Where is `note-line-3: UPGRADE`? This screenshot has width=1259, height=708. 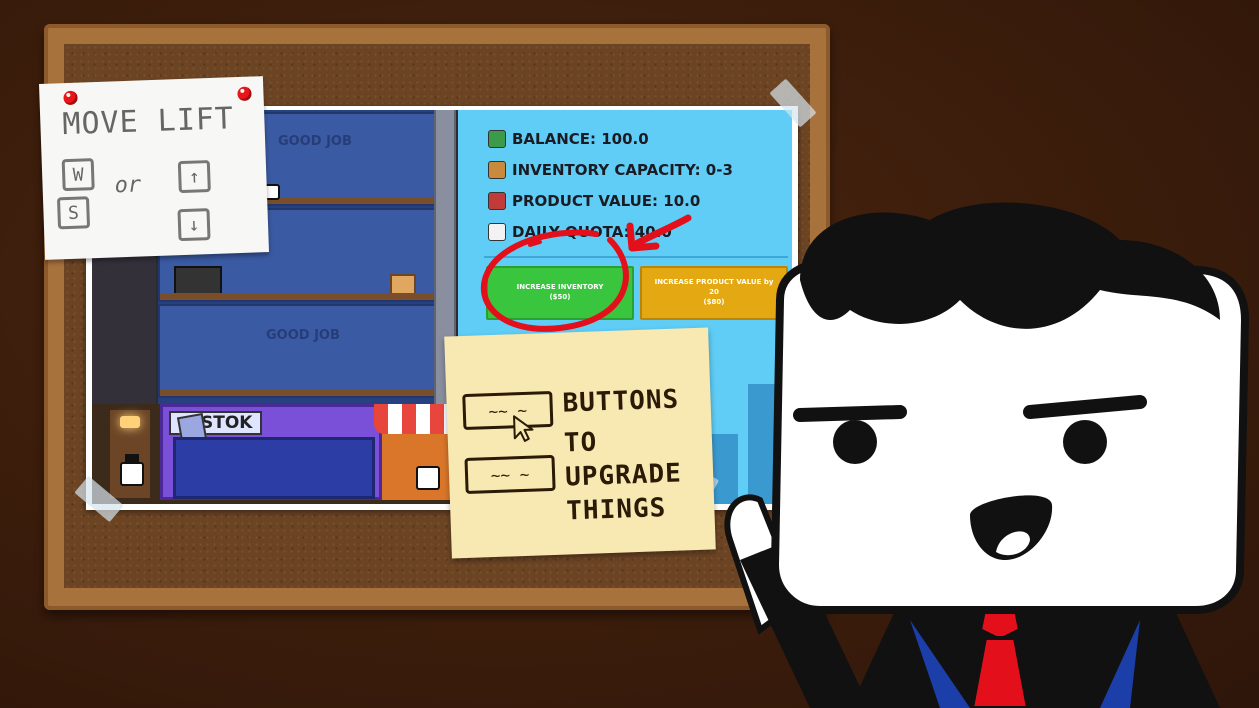 note-line-3: UPGRADE is located at coordinates (623, 475).